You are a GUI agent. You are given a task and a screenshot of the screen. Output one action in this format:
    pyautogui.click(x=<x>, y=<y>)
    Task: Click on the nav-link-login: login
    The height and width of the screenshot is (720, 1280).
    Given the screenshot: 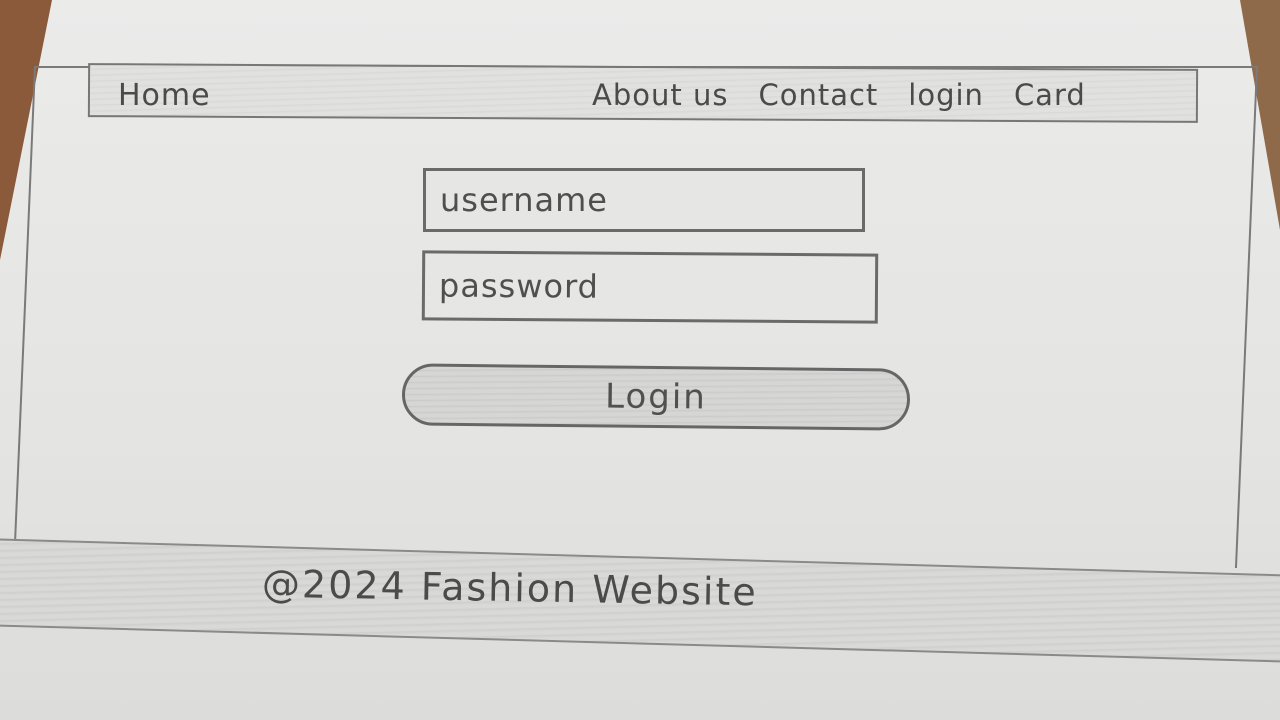 What is the action you would take?
    pyautogui.click(x=946, y=95)
    